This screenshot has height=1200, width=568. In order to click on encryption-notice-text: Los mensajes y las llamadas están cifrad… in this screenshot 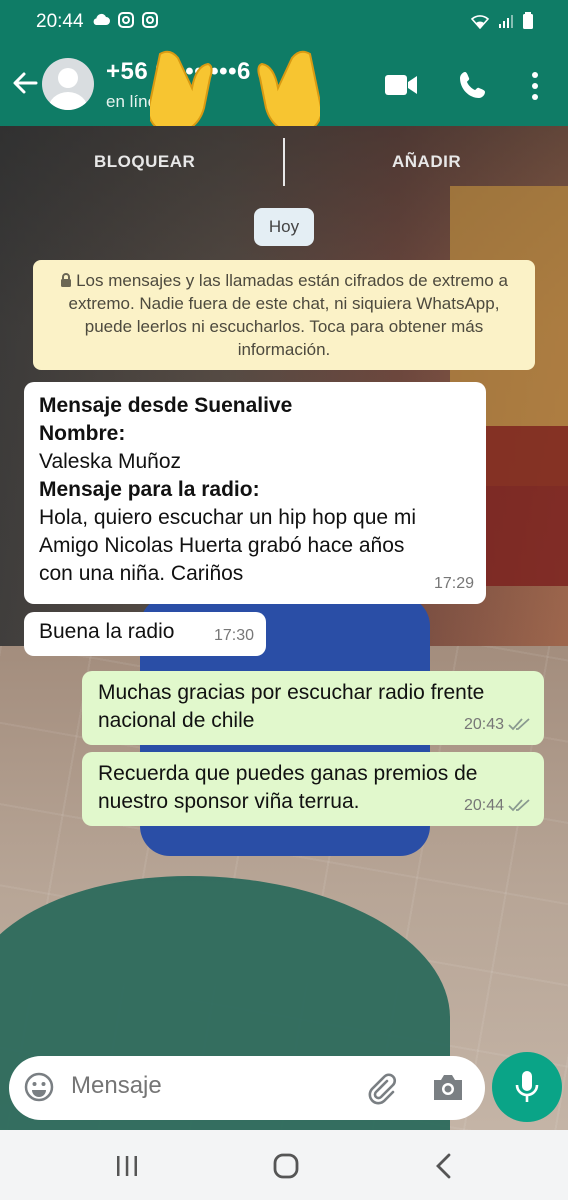, I will do `click(288, 315)`.